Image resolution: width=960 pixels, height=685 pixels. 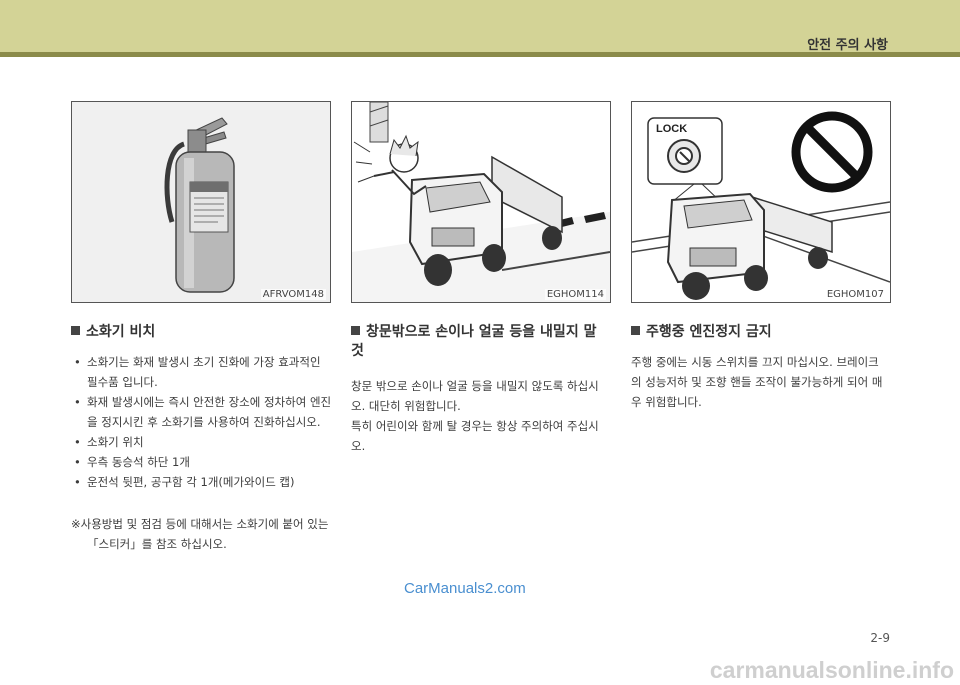 I want to click on list-item: 우측 동승석 하단 1개, so click(x=202, y=462).